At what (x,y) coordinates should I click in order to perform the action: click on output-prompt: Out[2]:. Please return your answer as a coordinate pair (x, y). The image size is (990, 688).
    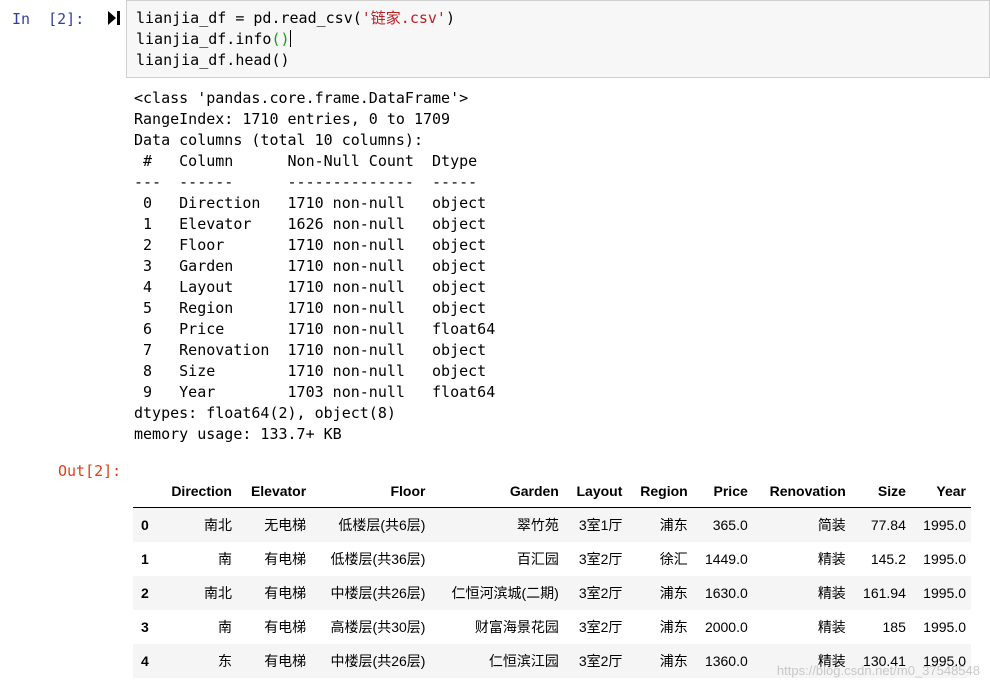
    Looking at the image, I should click on (90, 471).